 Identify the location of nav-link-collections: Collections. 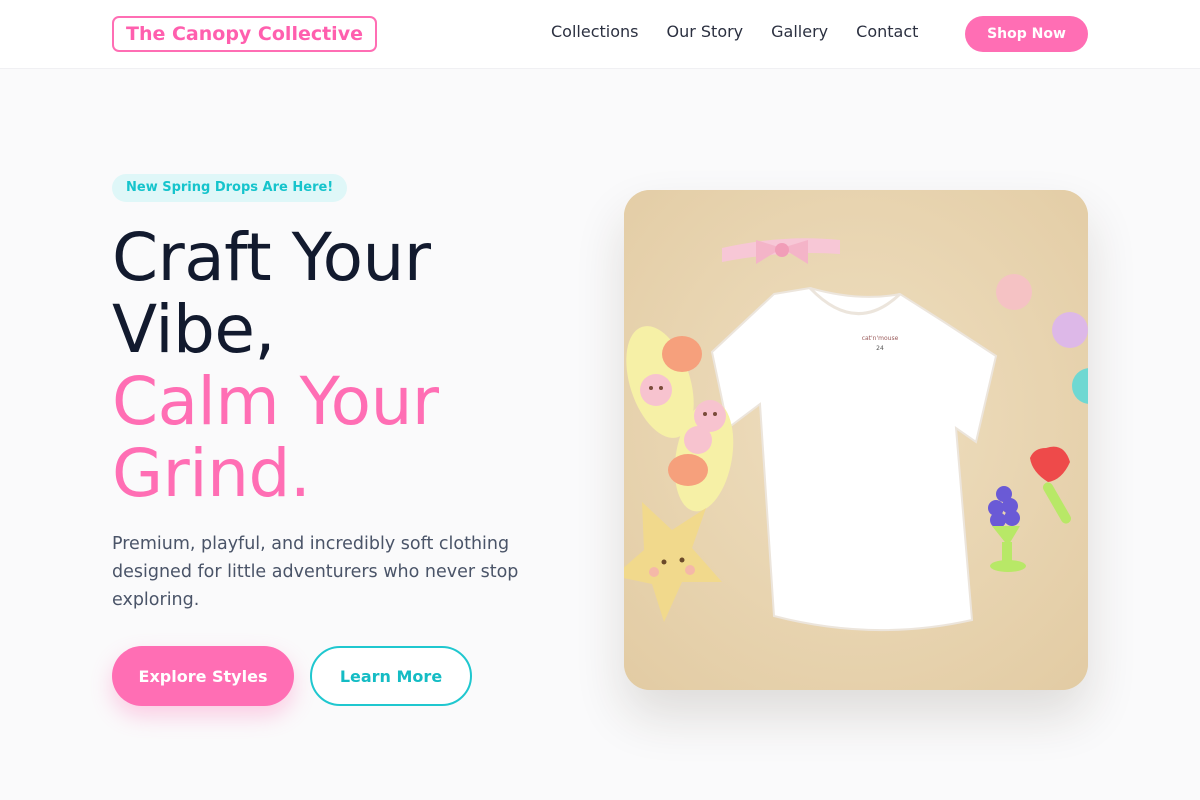
(594, 32).